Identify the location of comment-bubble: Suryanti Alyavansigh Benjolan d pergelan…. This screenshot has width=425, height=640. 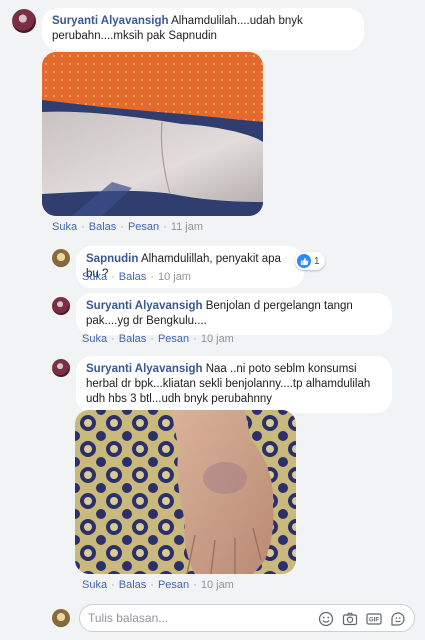
(234, 314).